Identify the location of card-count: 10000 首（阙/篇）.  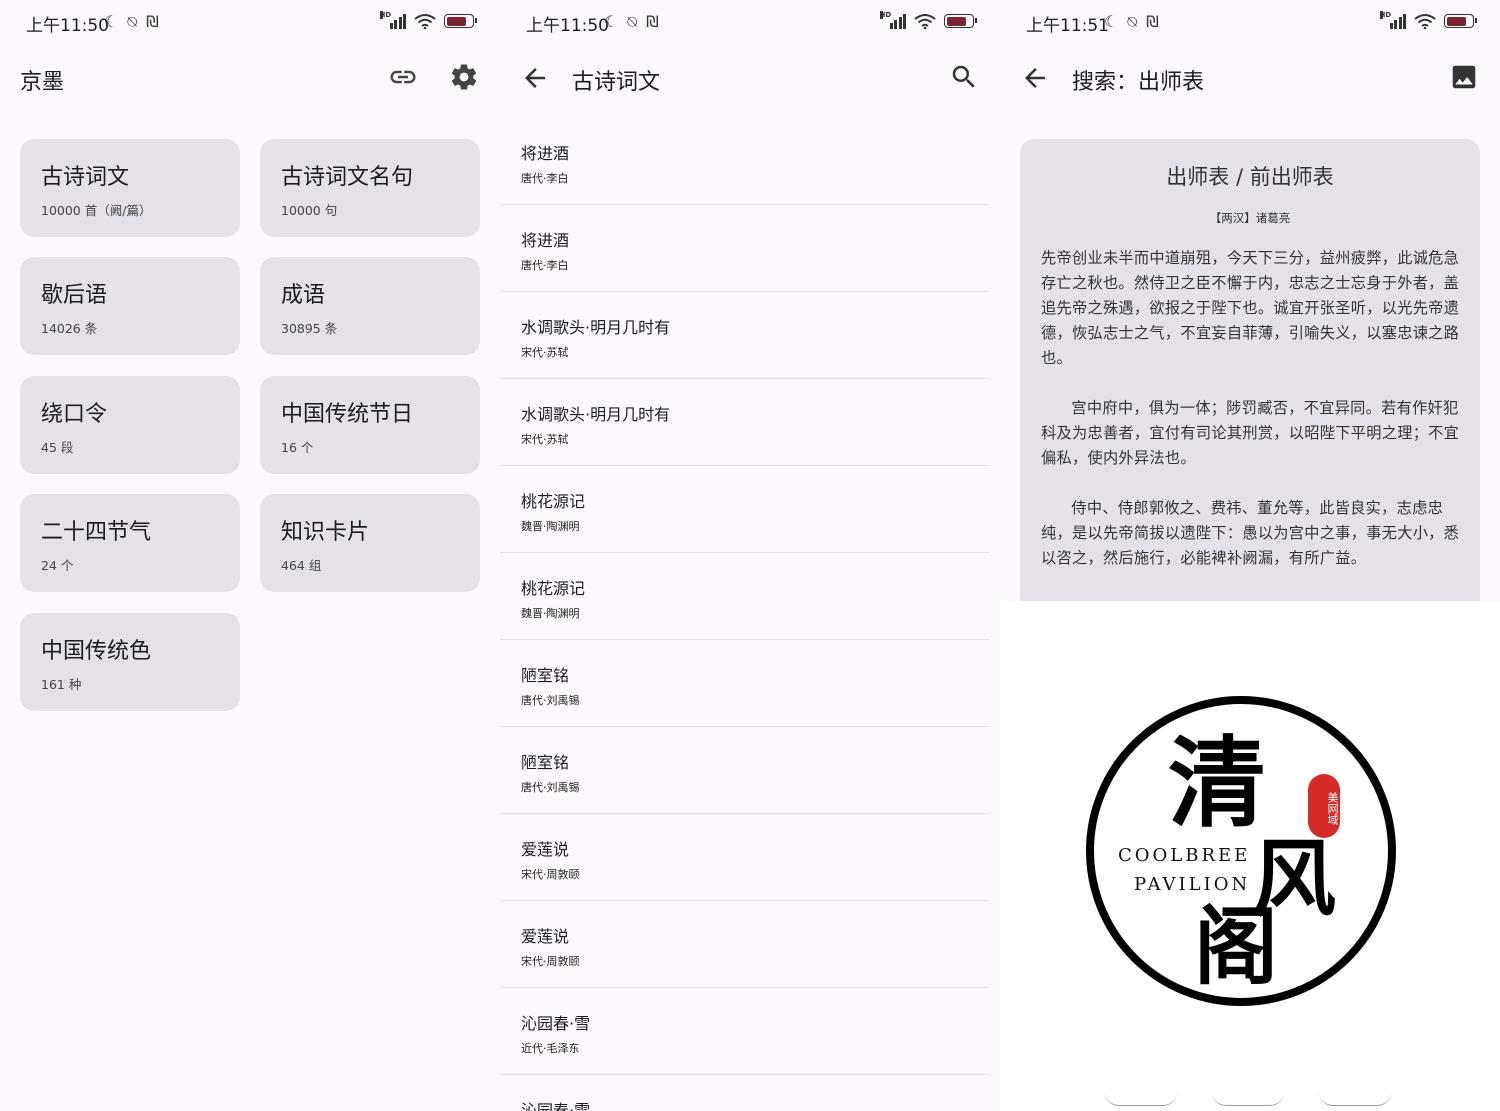
(96, 210).